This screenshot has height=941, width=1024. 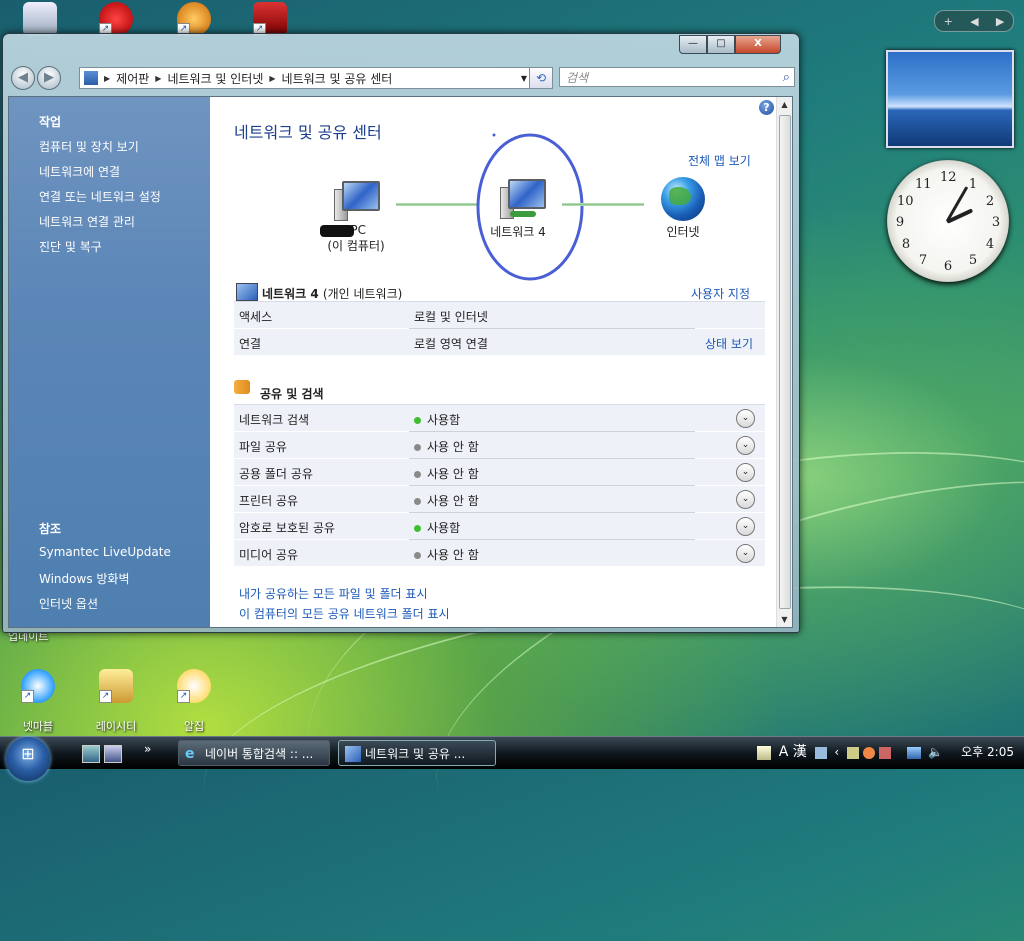 What do you see at coordinates (499, 526) in the screenshot?
I see `sharing-row-password-protected: 암호로 보호된 공유 사용함 ⌄` at bounding box center [499, 526].